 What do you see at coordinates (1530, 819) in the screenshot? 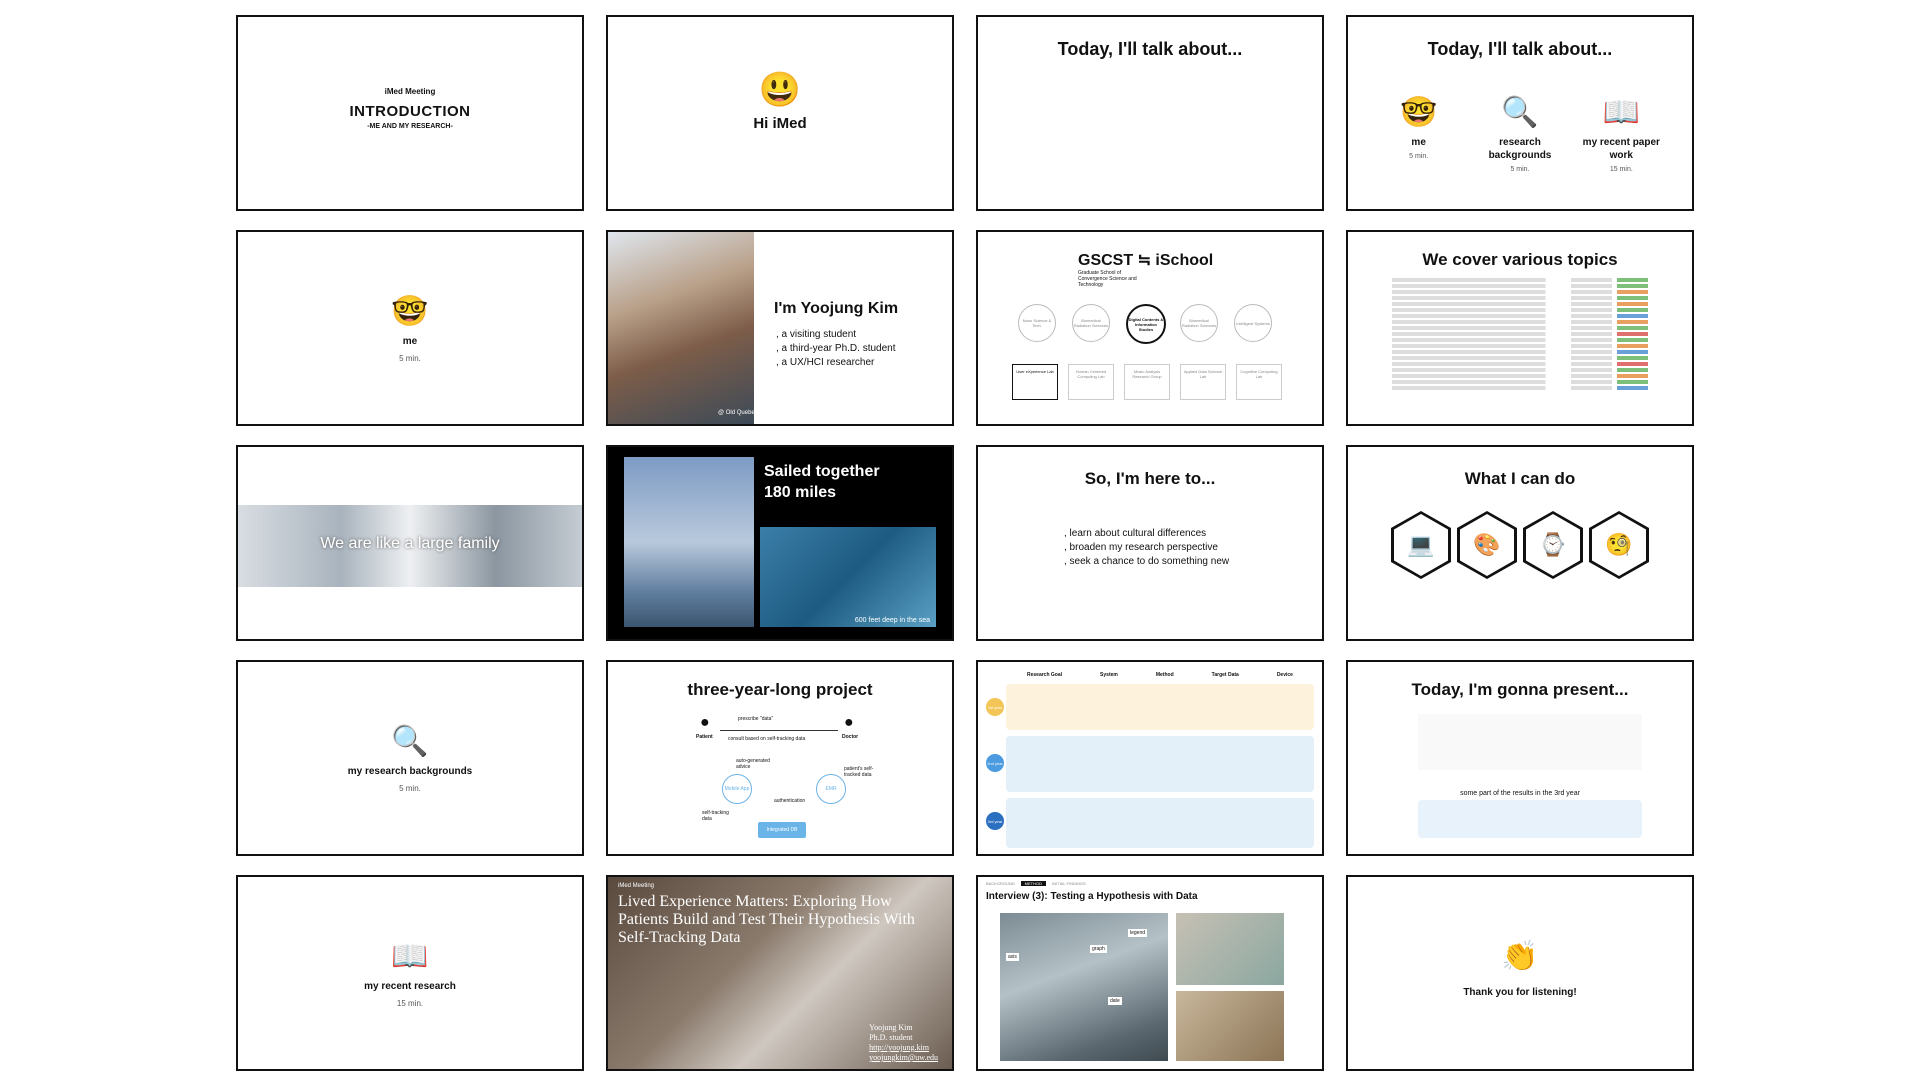
I see `highlighted-row` at bounding box center [1530, 819].